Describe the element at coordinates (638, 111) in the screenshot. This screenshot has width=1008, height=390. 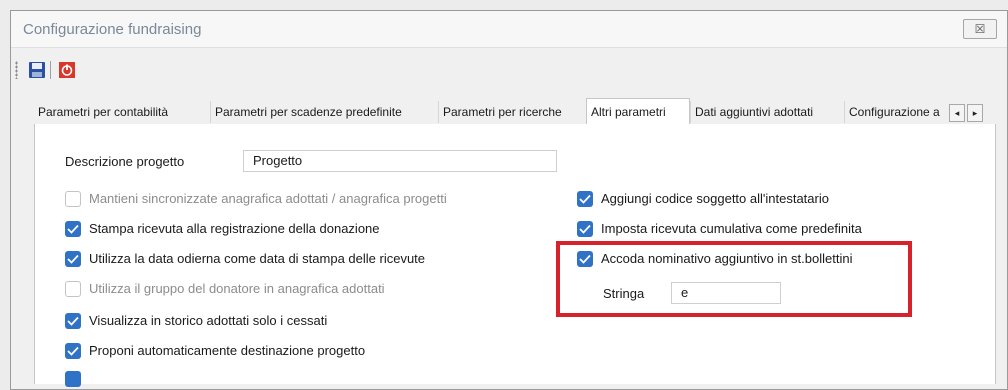
I see `tab-altri-parametri: Altri parametri` at that location.